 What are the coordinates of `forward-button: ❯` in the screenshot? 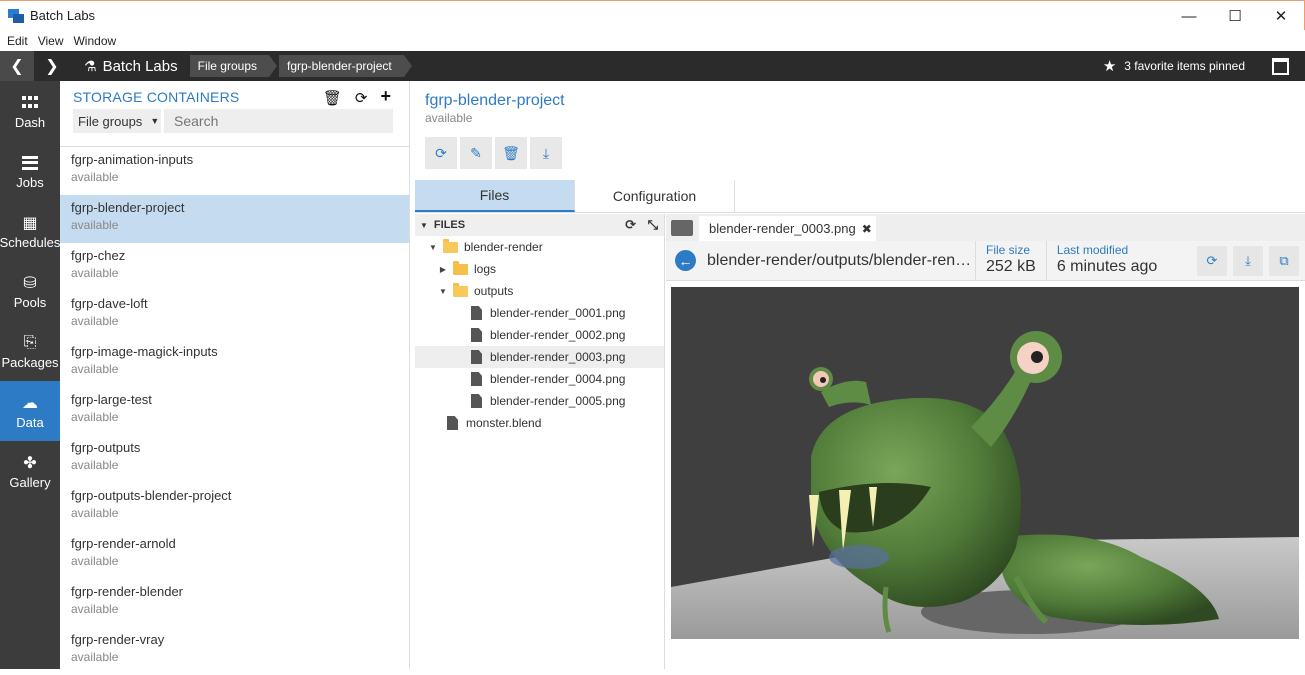 It's located at (52, 66).